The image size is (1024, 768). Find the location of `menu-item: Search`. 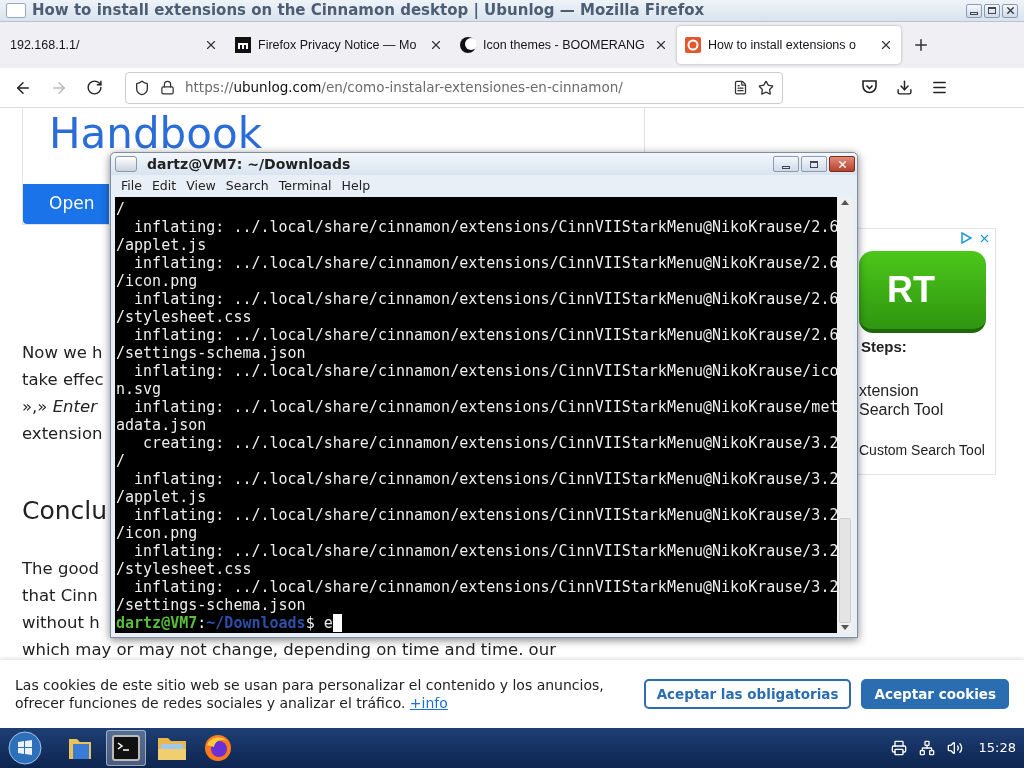

menu-item: Search is located at coordinates (247, 186).